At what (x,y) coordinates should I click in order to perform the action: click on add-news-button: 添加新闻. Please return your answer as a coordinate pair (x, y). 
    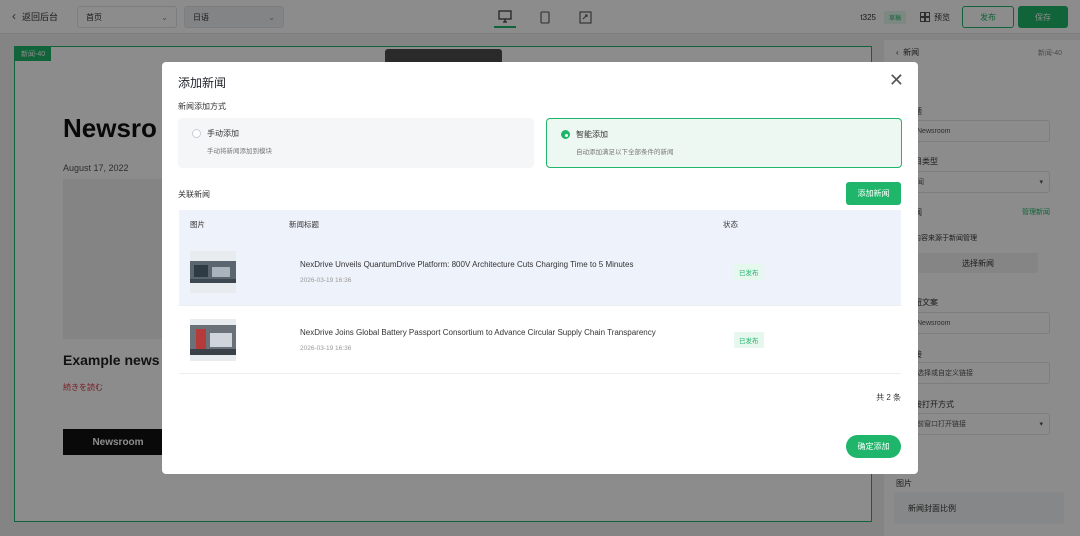
    Looking at the image, I should click on (873, 193).